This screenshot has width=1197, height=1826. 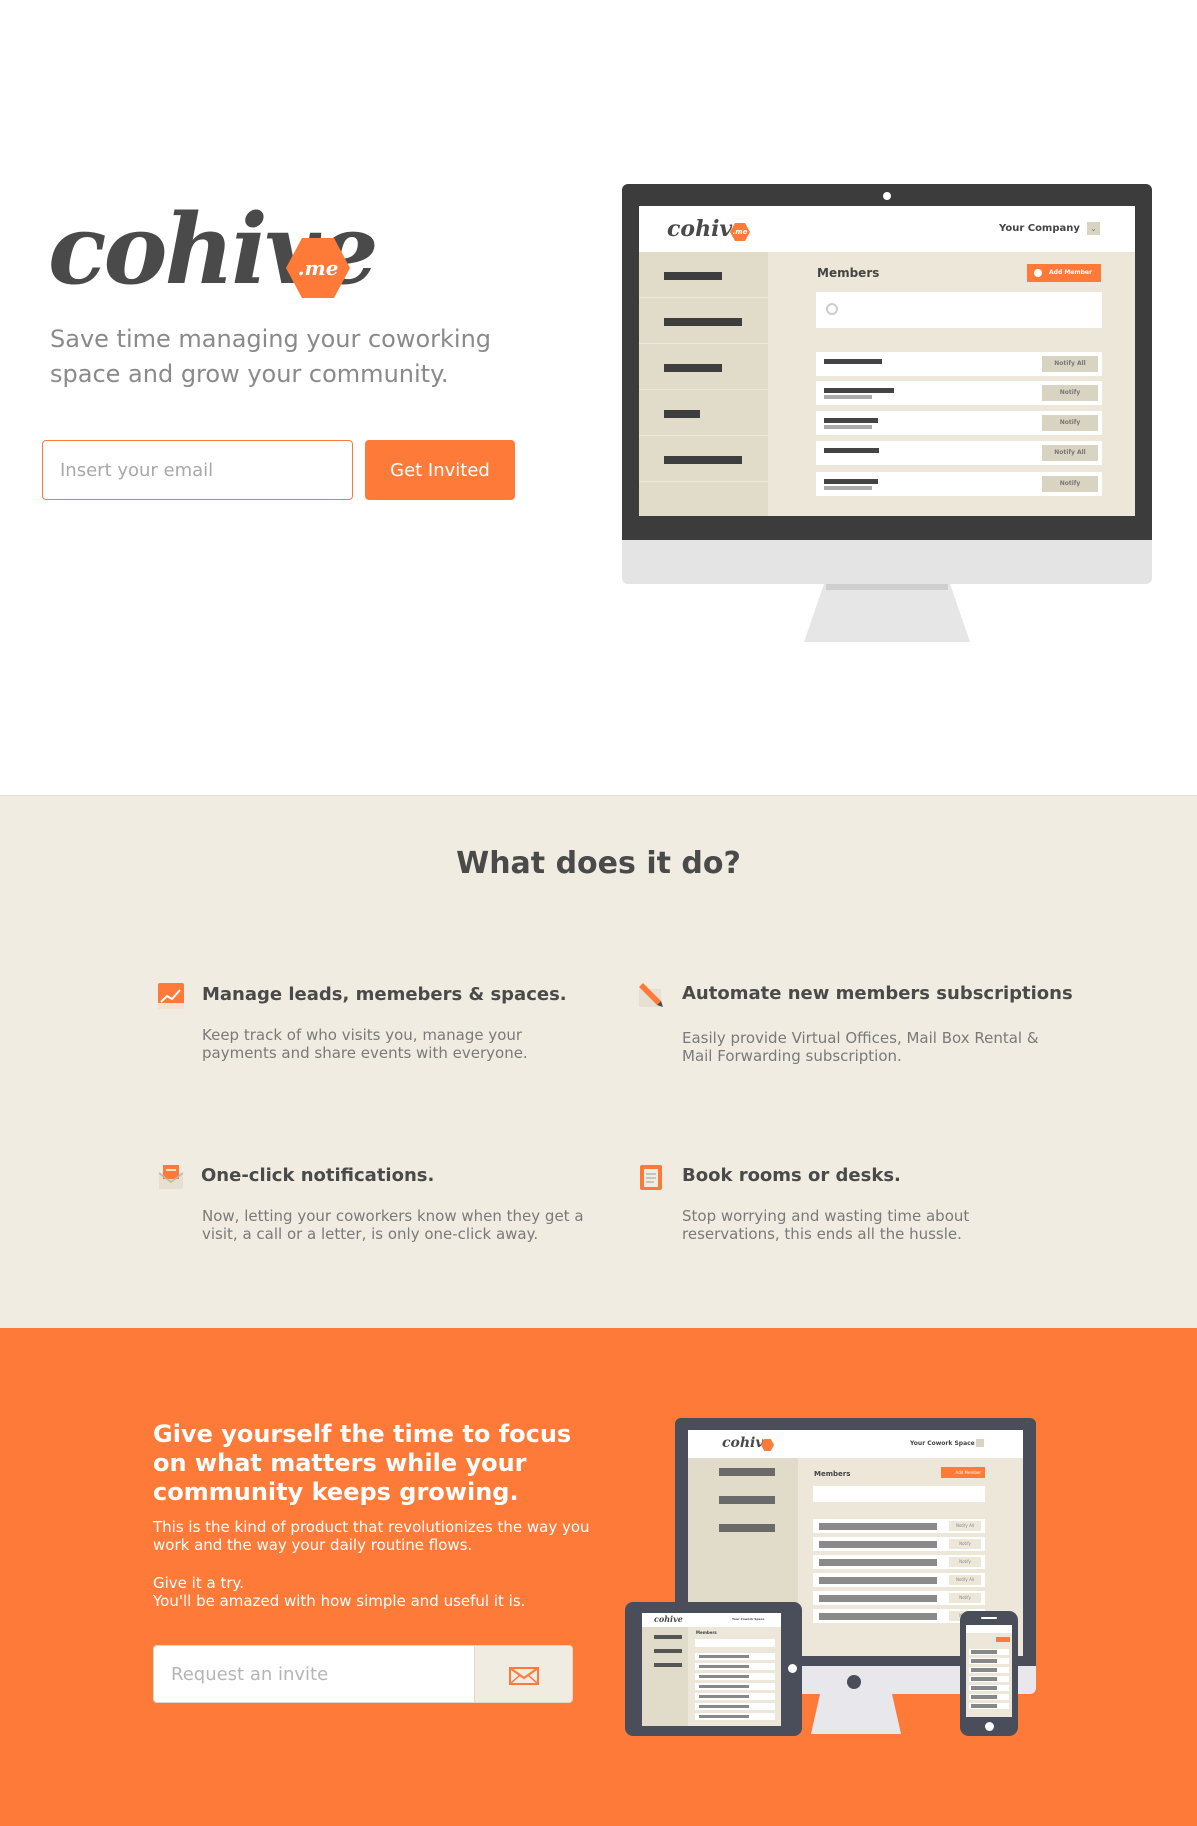 I want to click on tablet-mockup: cohive Your Cowork Space Members, so click(x=713, y=1669).